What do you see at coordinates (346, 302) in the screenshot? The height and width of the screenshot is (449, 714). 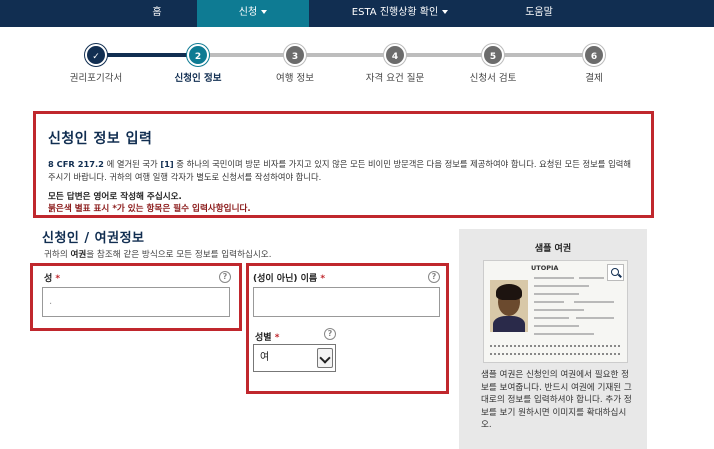 I see `given-name-input` at bounding box center [346, 302].